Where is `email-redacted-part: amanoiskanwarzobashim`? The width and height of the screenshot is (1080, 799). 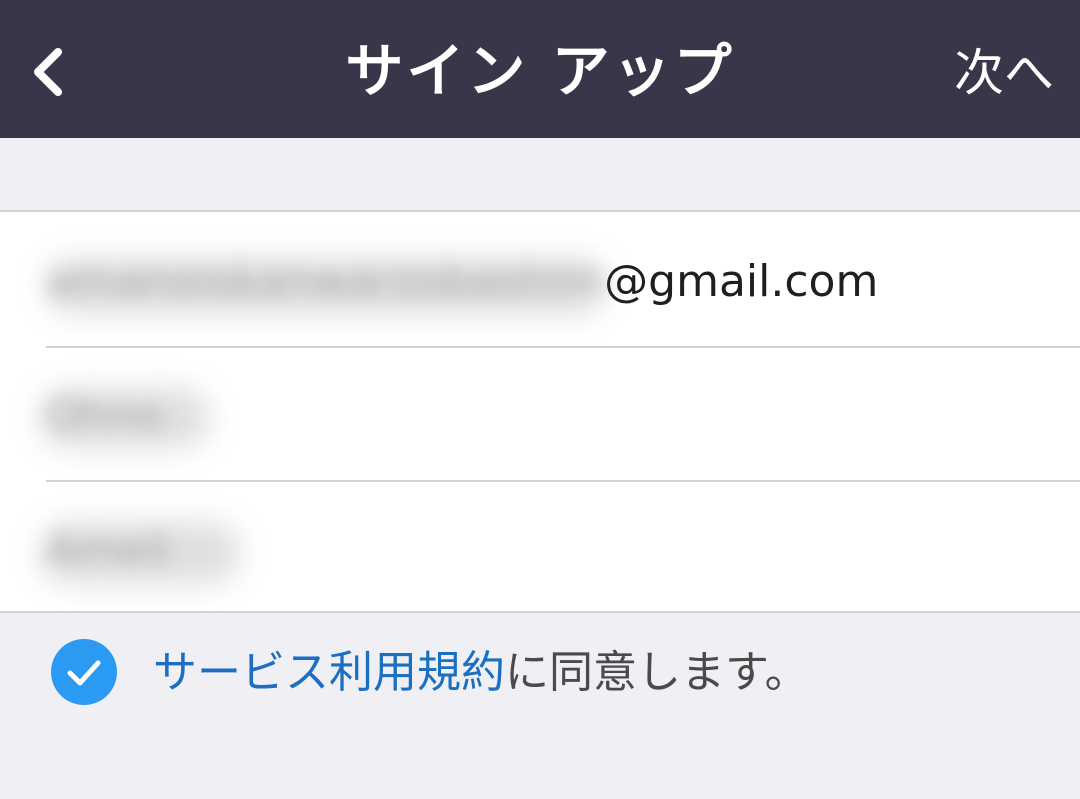 email-redacted-part: amanoiskanwarzobashim is located at coordinates (325, 281).